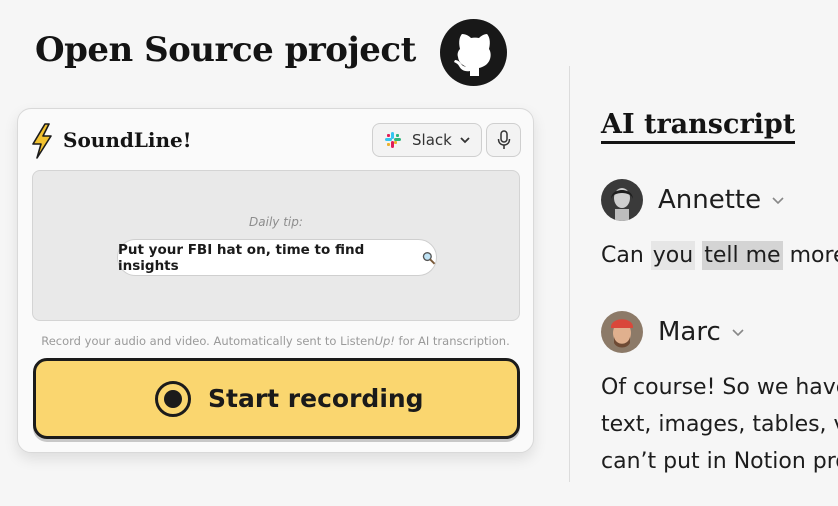 The width and height of the screenshot is (838, 506). What do you see at coordinates (393, 140) in the screenshot?
I see `slack-icon` at bounding box center [393, 140].